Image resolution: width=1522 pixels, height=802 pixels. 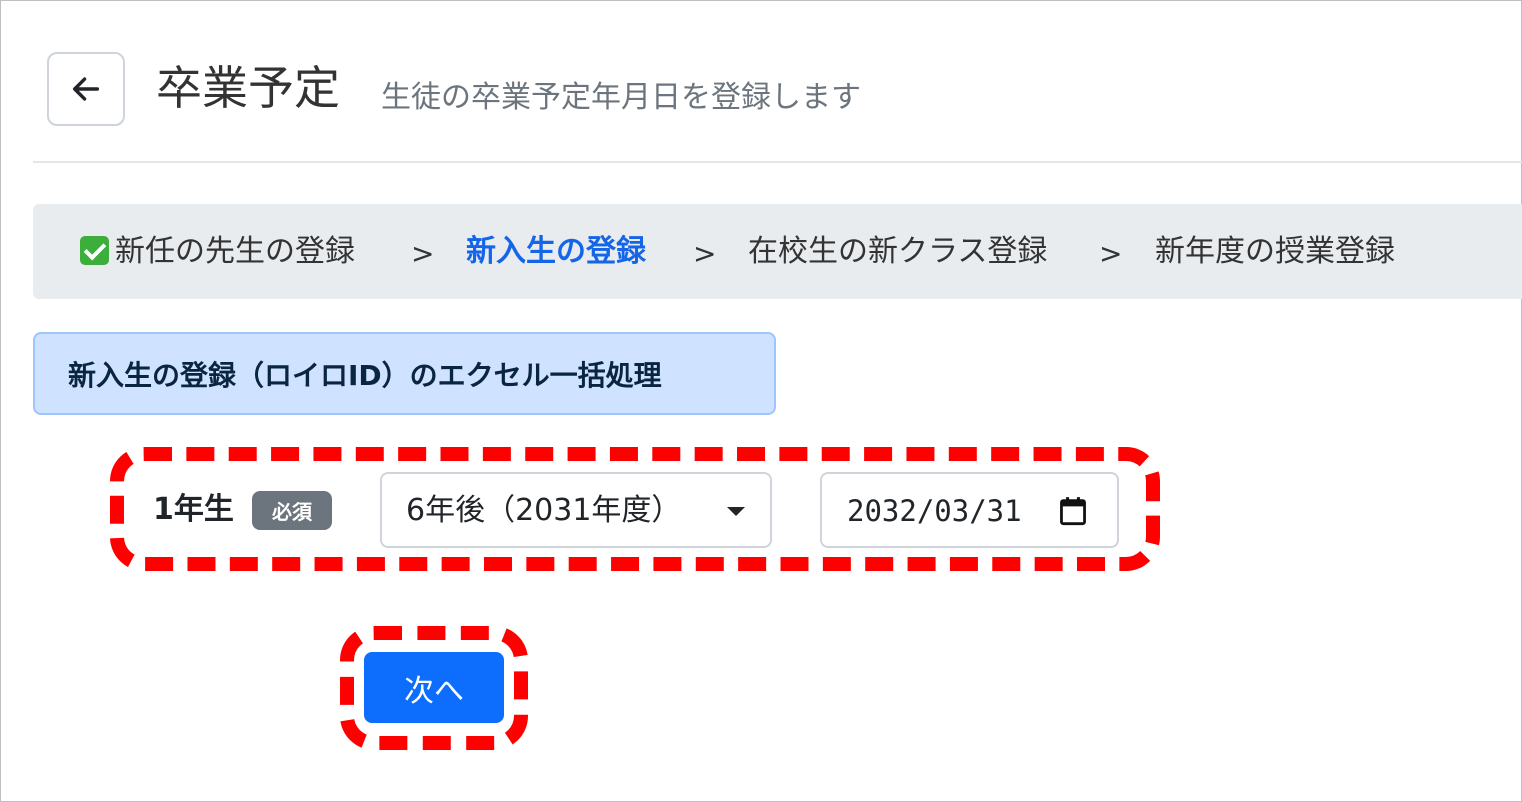 I want to click on next-button: 次へ, so click(x=434, y=687).